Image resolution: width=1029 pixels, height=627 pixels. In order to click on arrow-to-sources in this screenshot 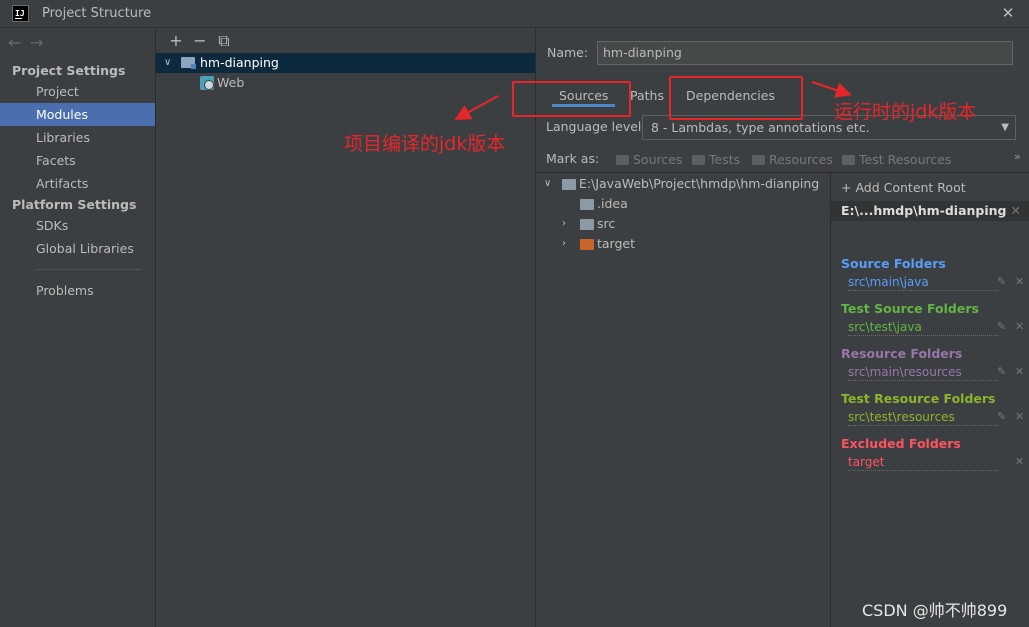, I will do `click(476, 107)`.